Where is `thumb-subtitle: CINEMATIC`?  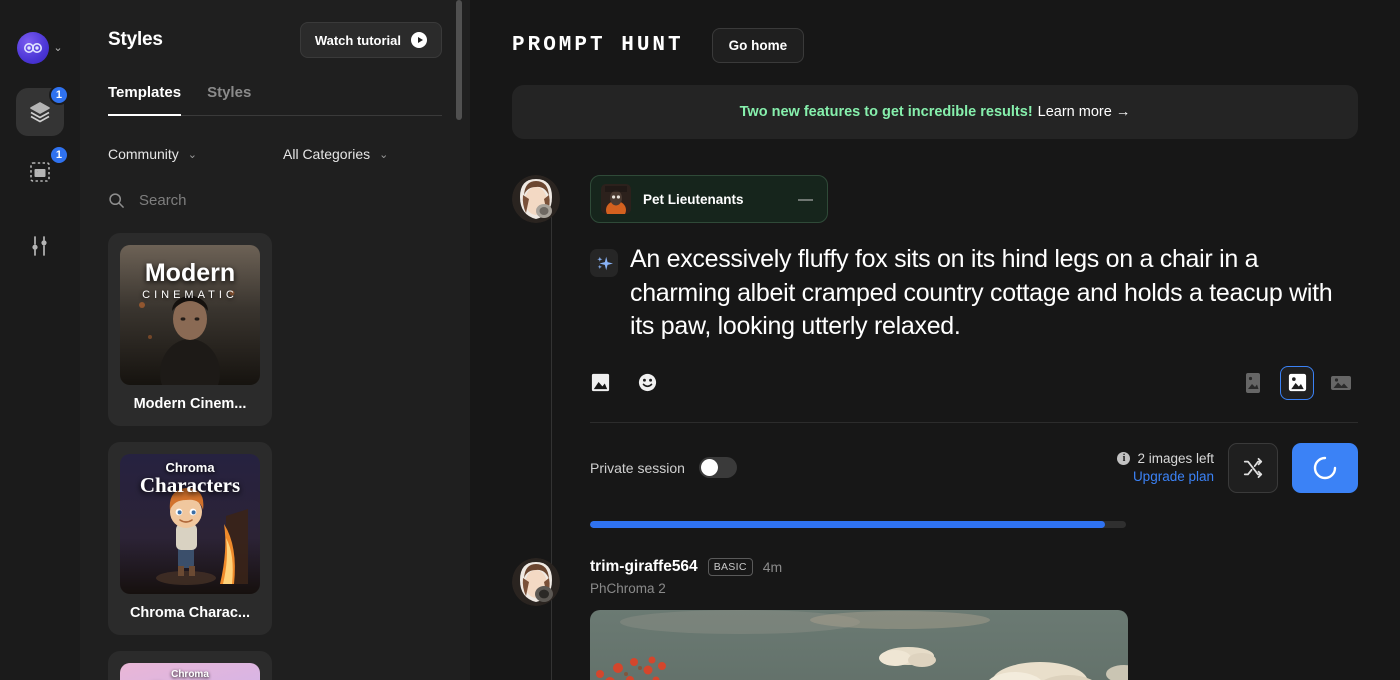
thumb-subtitle: CINEMATIC is located at coordinates (190, 295).